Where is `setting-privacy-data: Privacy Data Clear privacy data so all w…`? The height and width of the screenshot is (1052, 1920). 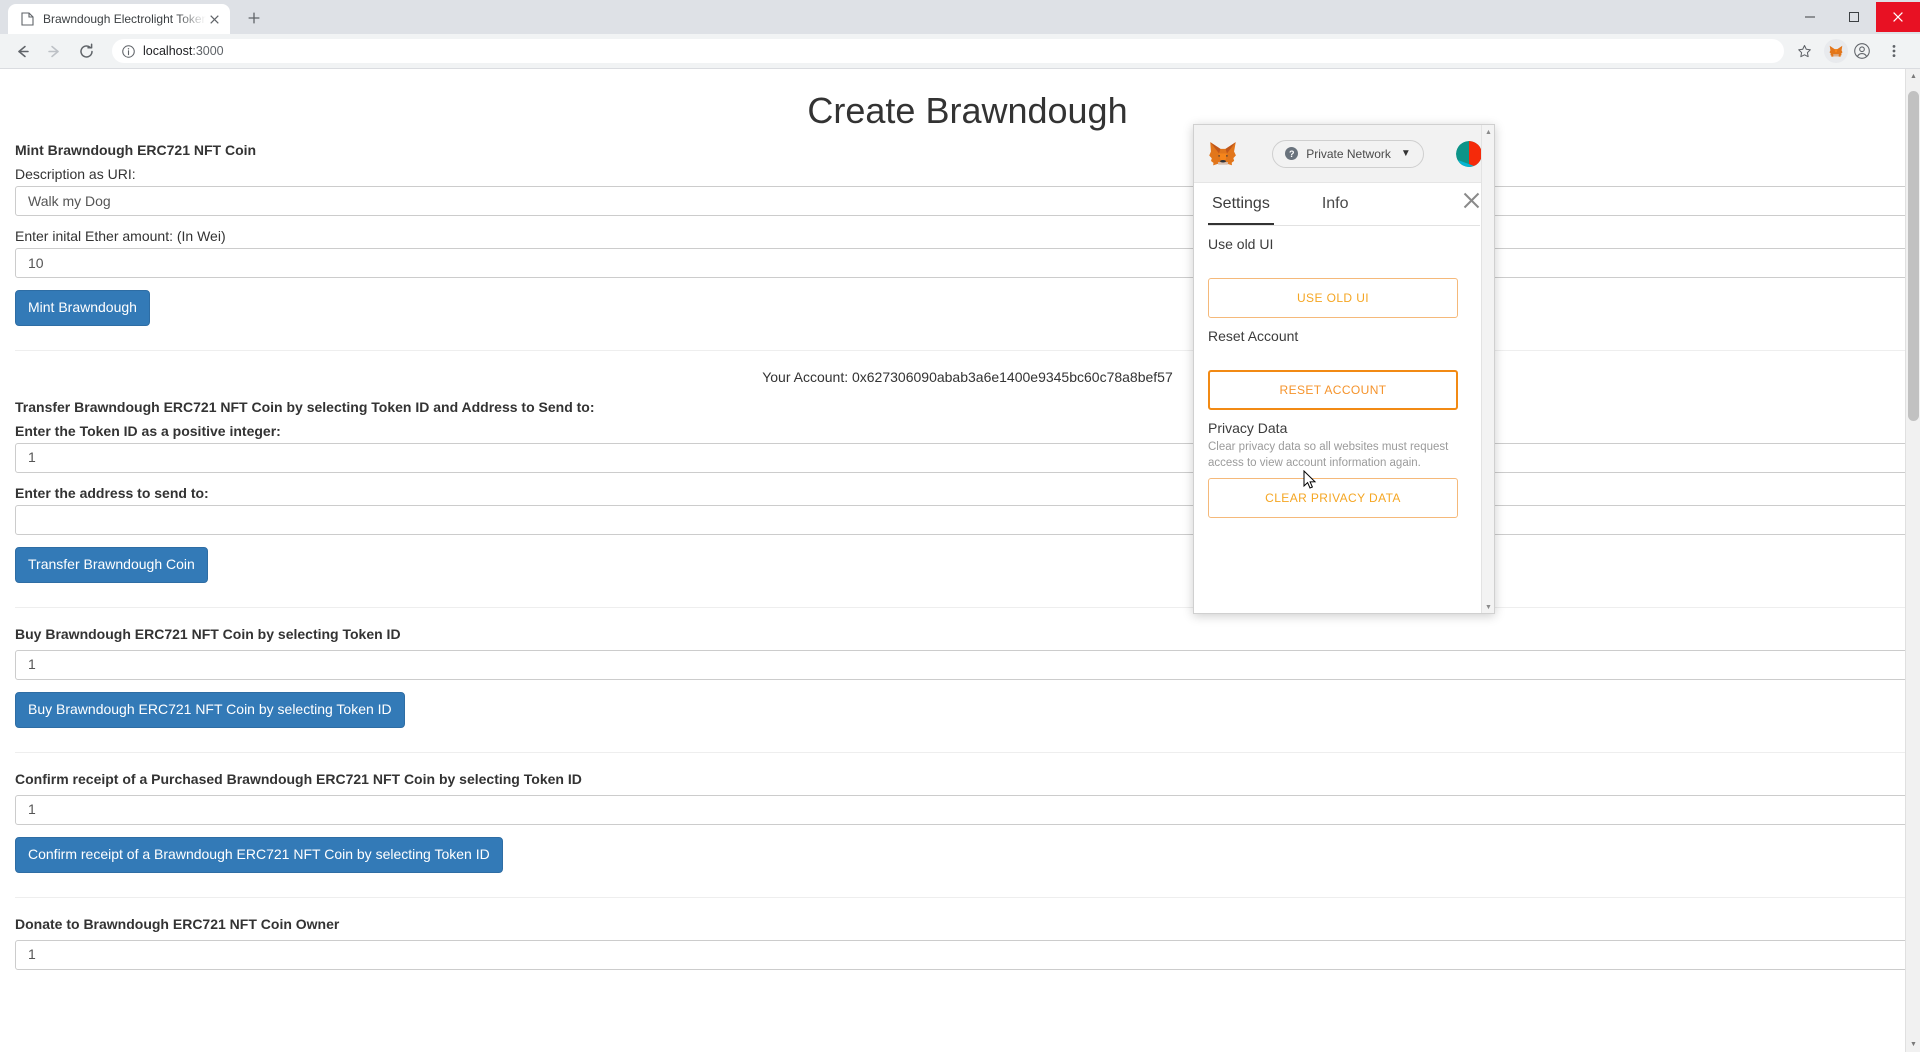 setting-privacy-data: Privacy Data Clear privacy data so all w… is located at coordinates (1344, 464).